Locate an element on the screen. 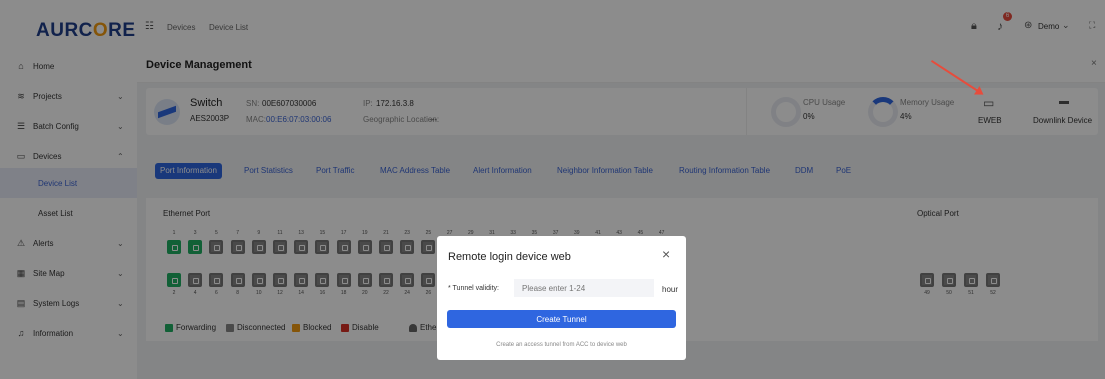 The width and height of the screenshot is (1105, 379). dialog-title: Remote login device web is located at coordinates (509, 257).